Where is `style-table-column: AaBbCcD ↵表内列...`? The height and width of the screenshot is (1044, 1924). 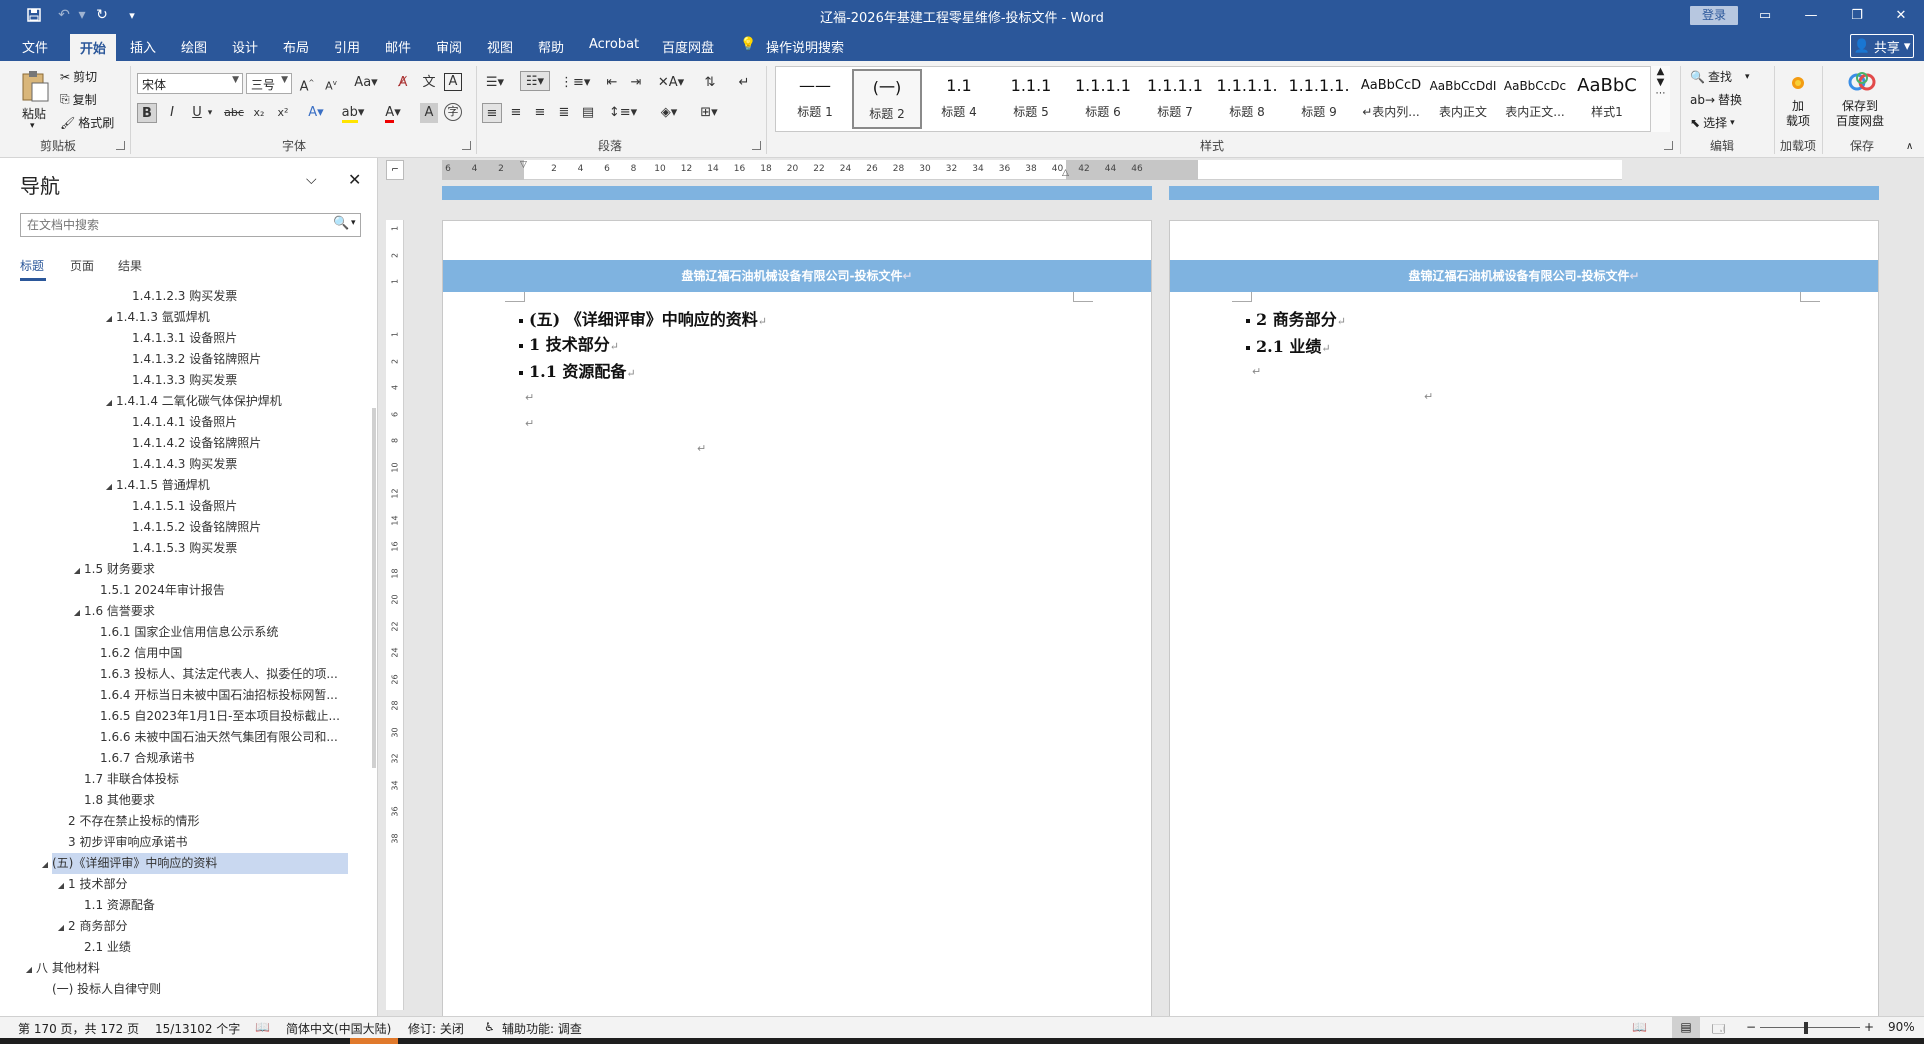
style-table-column: AaBbCcD ↵表内列... is located at coordinates (1391, 99).